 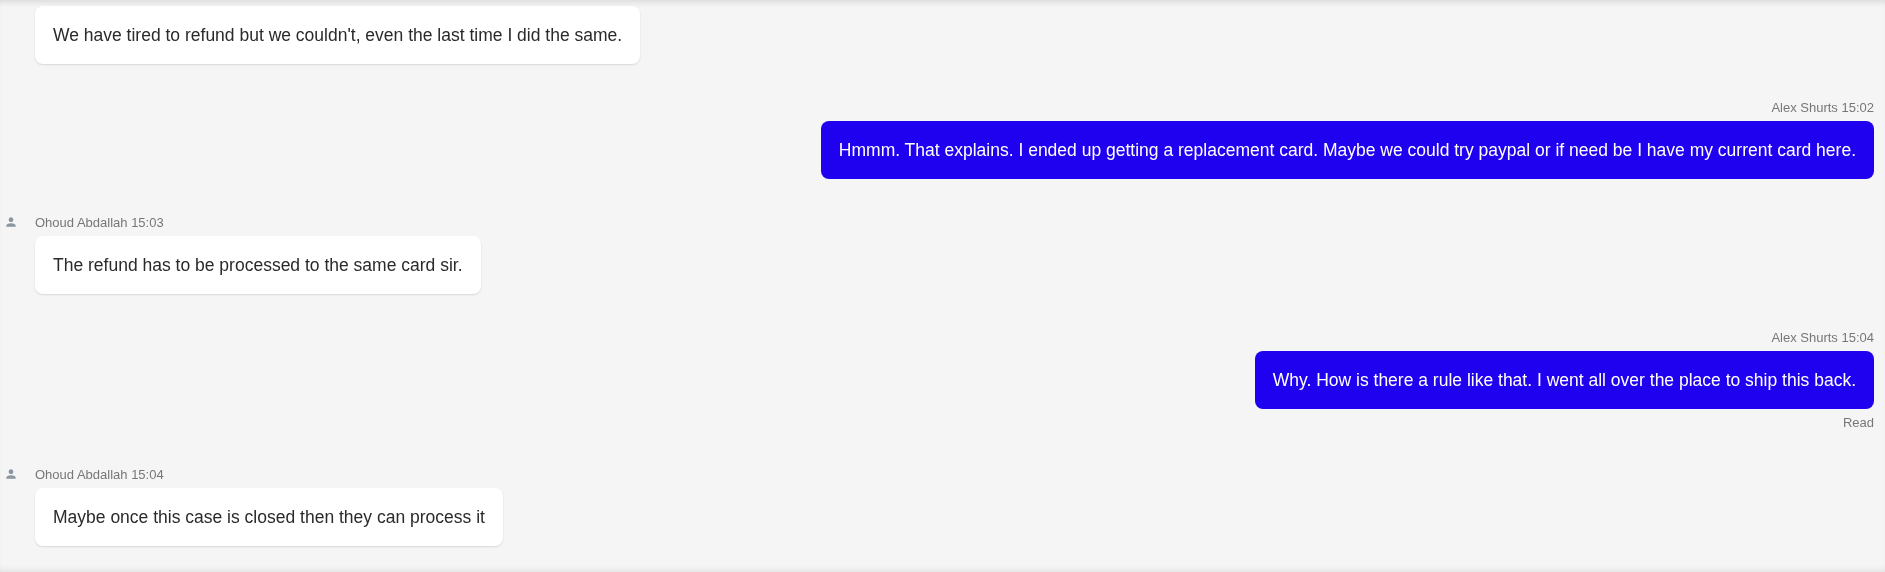 I want to click on message-bubble: Hmmm. That explains. I ended up getting a replacement card. Maybe we could try paypal or if need be I have my current card here., so click(x=1347, y=150).